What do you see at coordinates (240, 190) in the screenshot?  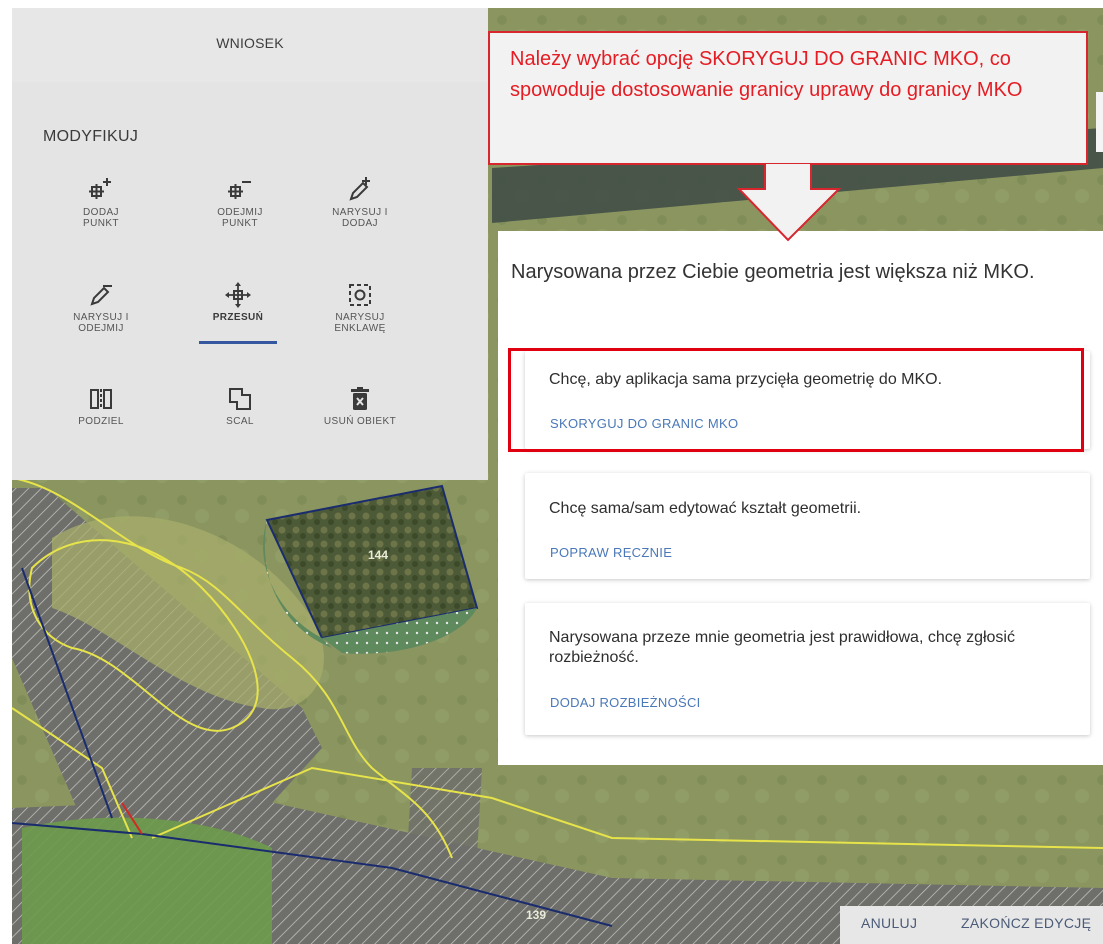 I see `remove-point-icon` at bounding box center [240, 190].